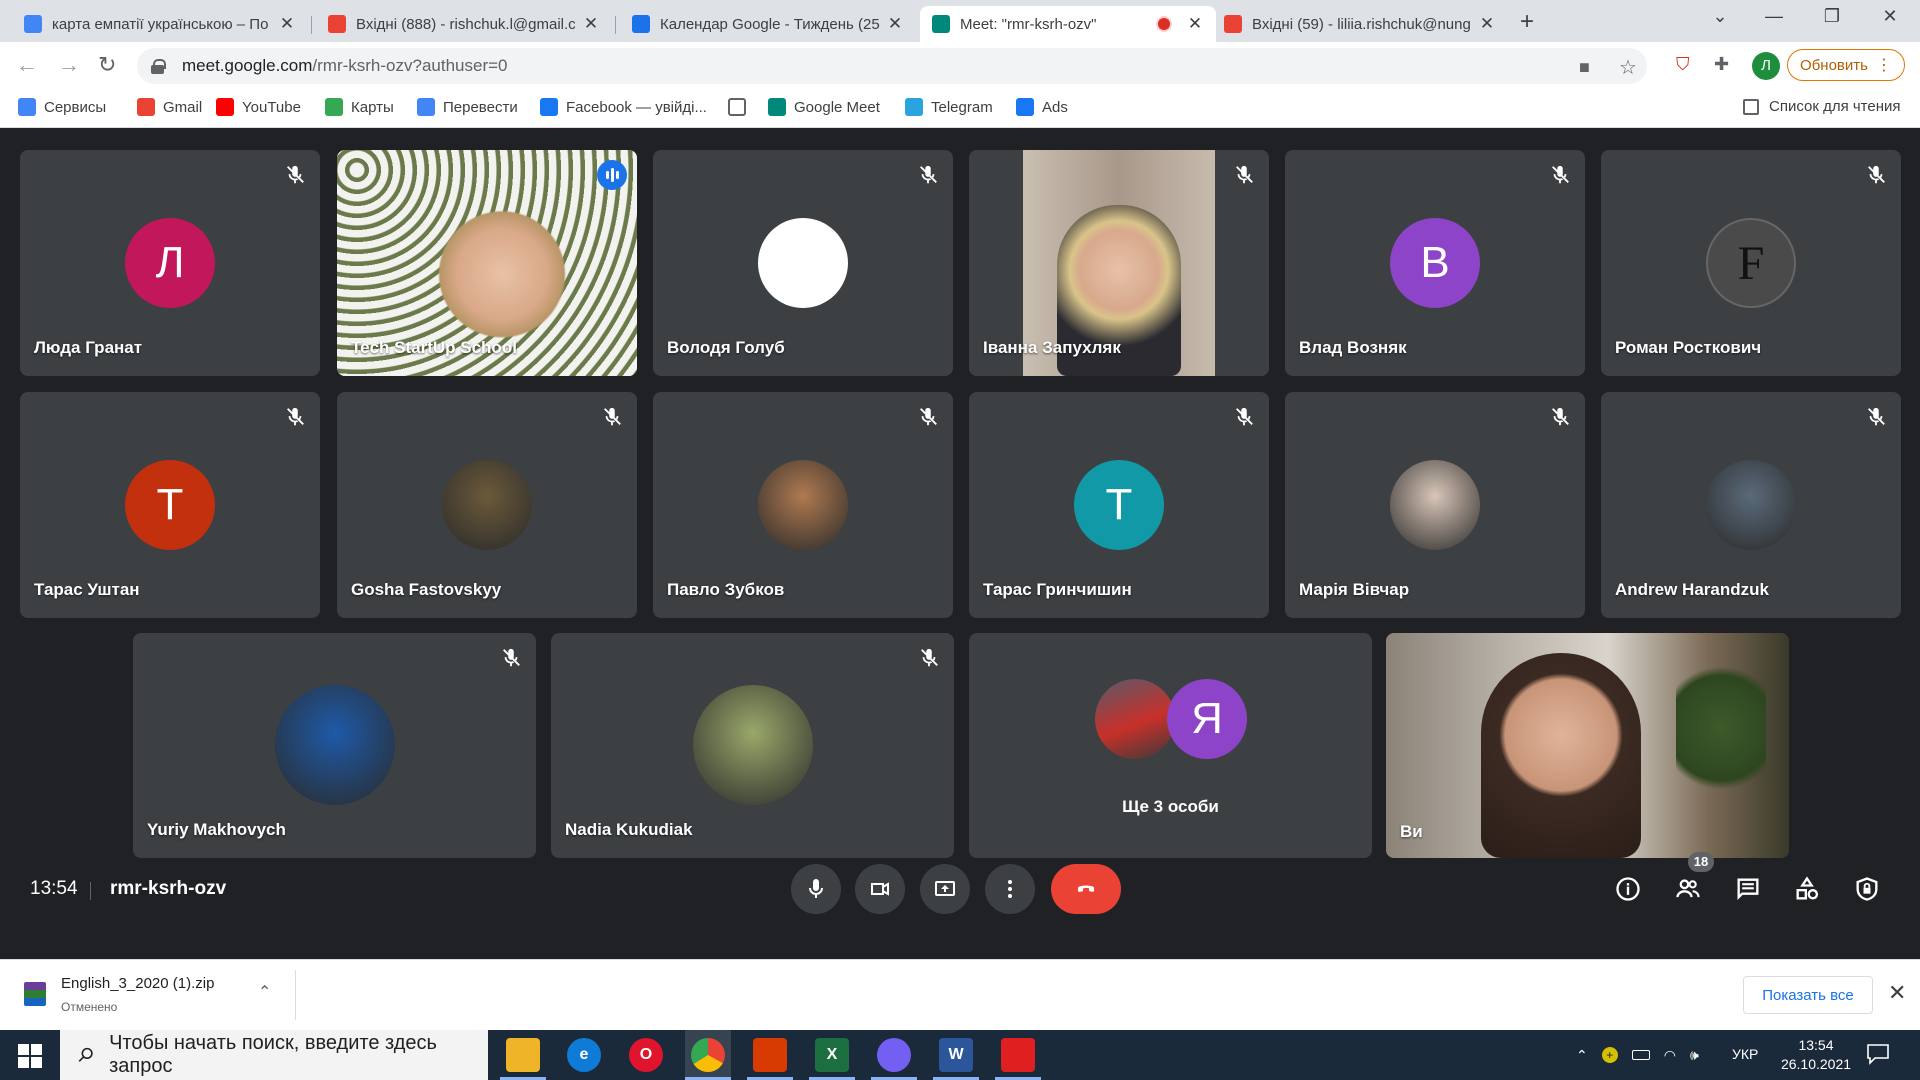 This screenshot has width=1920, height=1080. Describe the element at coordinates (880, 889) in the screenshot. I see `camera-button` at that location.